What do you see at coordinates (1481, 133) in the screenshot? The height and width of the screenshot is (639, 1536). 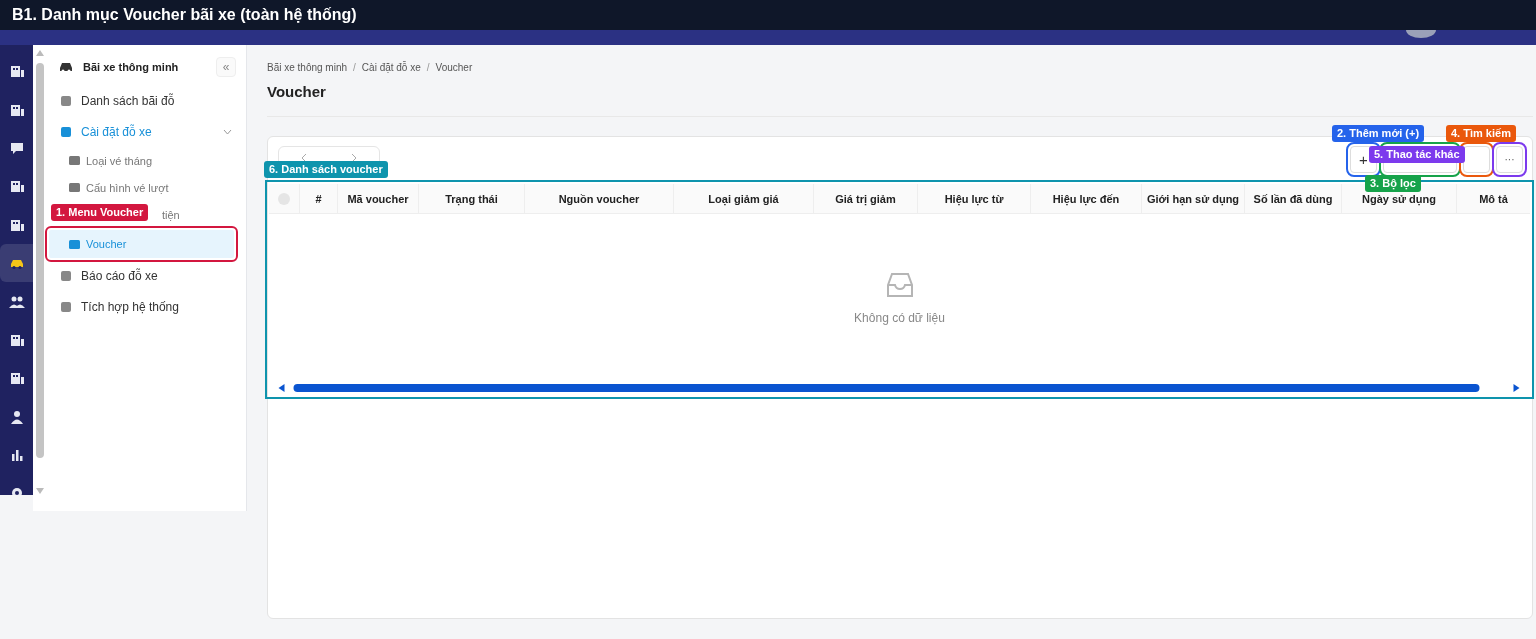 I see `annotation-tooltip: 4. Tìm kiếm` at bounding box center [1481, 133].